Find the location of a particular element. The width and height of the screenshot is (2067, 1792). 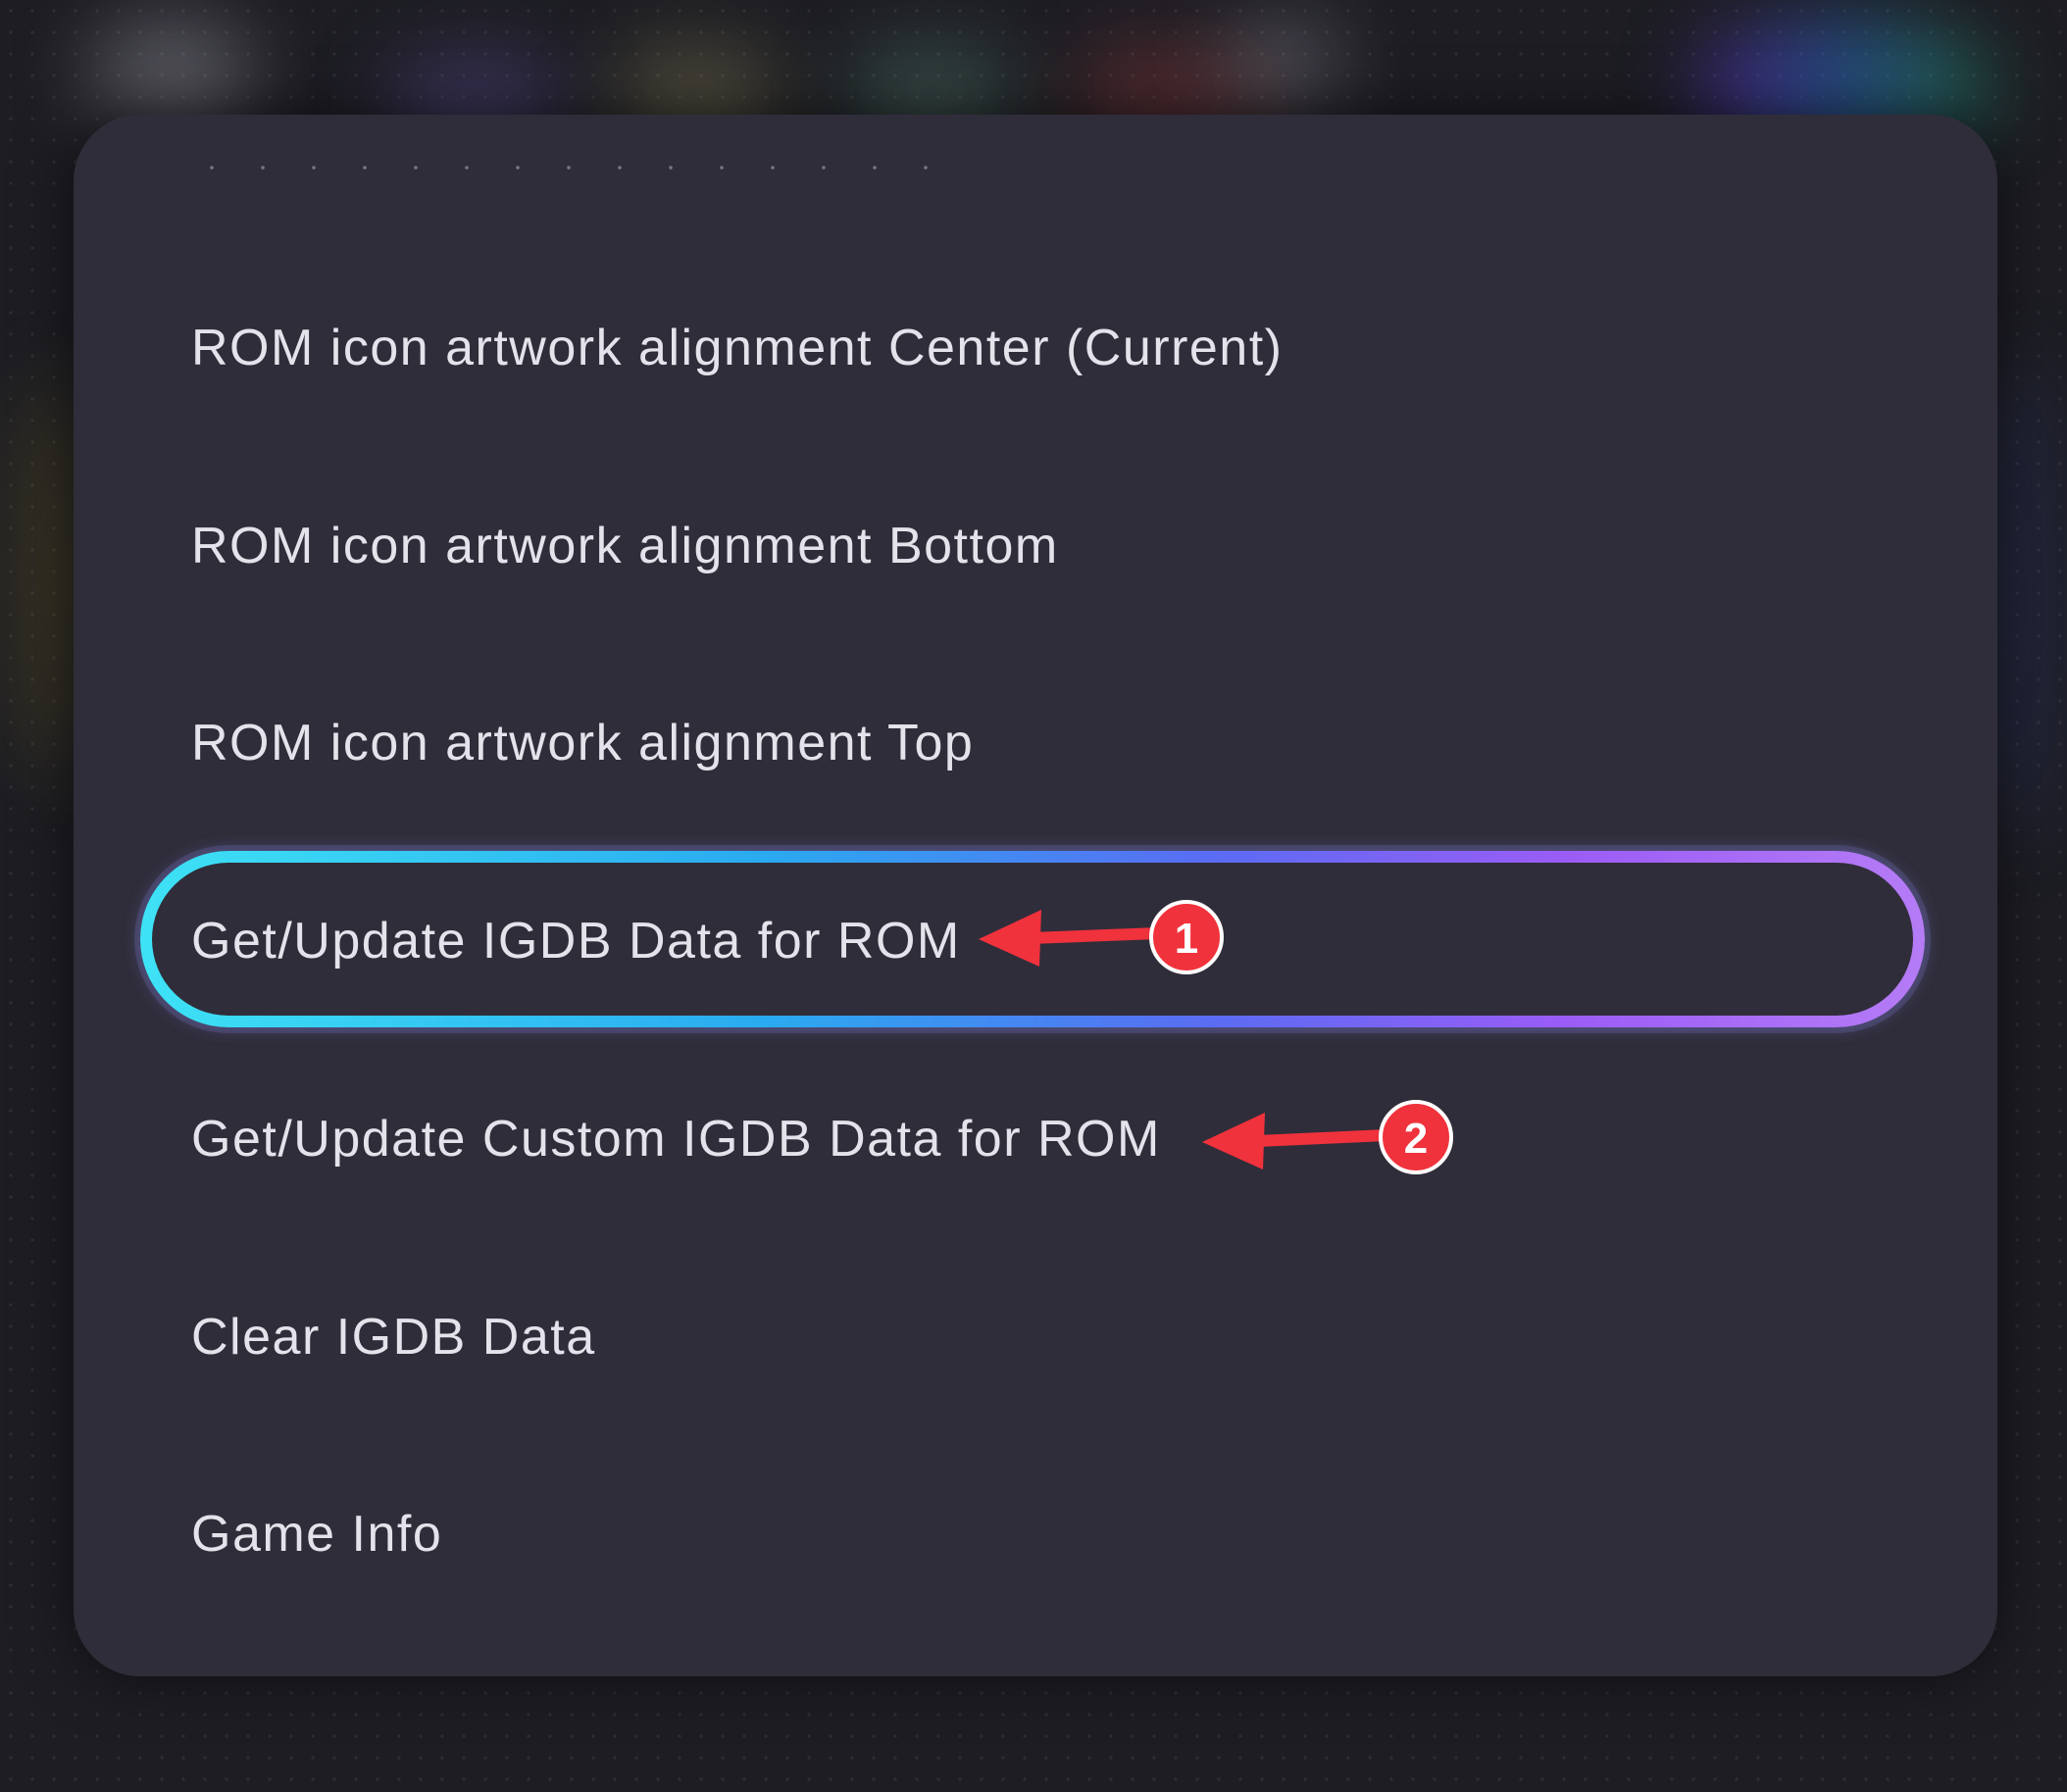

menu-item-label: Get/Update IGDB Data for ROM is located at coordinates (576, 942).